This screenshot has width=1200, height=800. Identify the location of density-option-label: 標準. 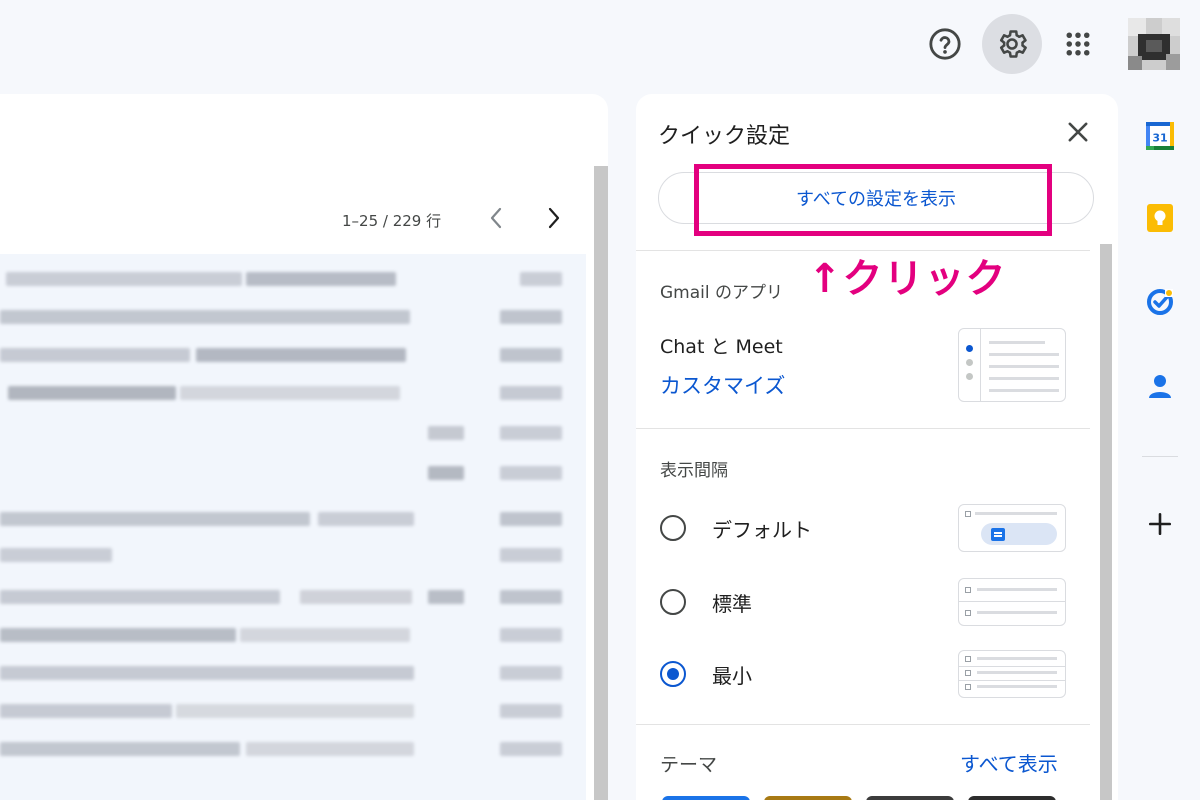
(732, 603).